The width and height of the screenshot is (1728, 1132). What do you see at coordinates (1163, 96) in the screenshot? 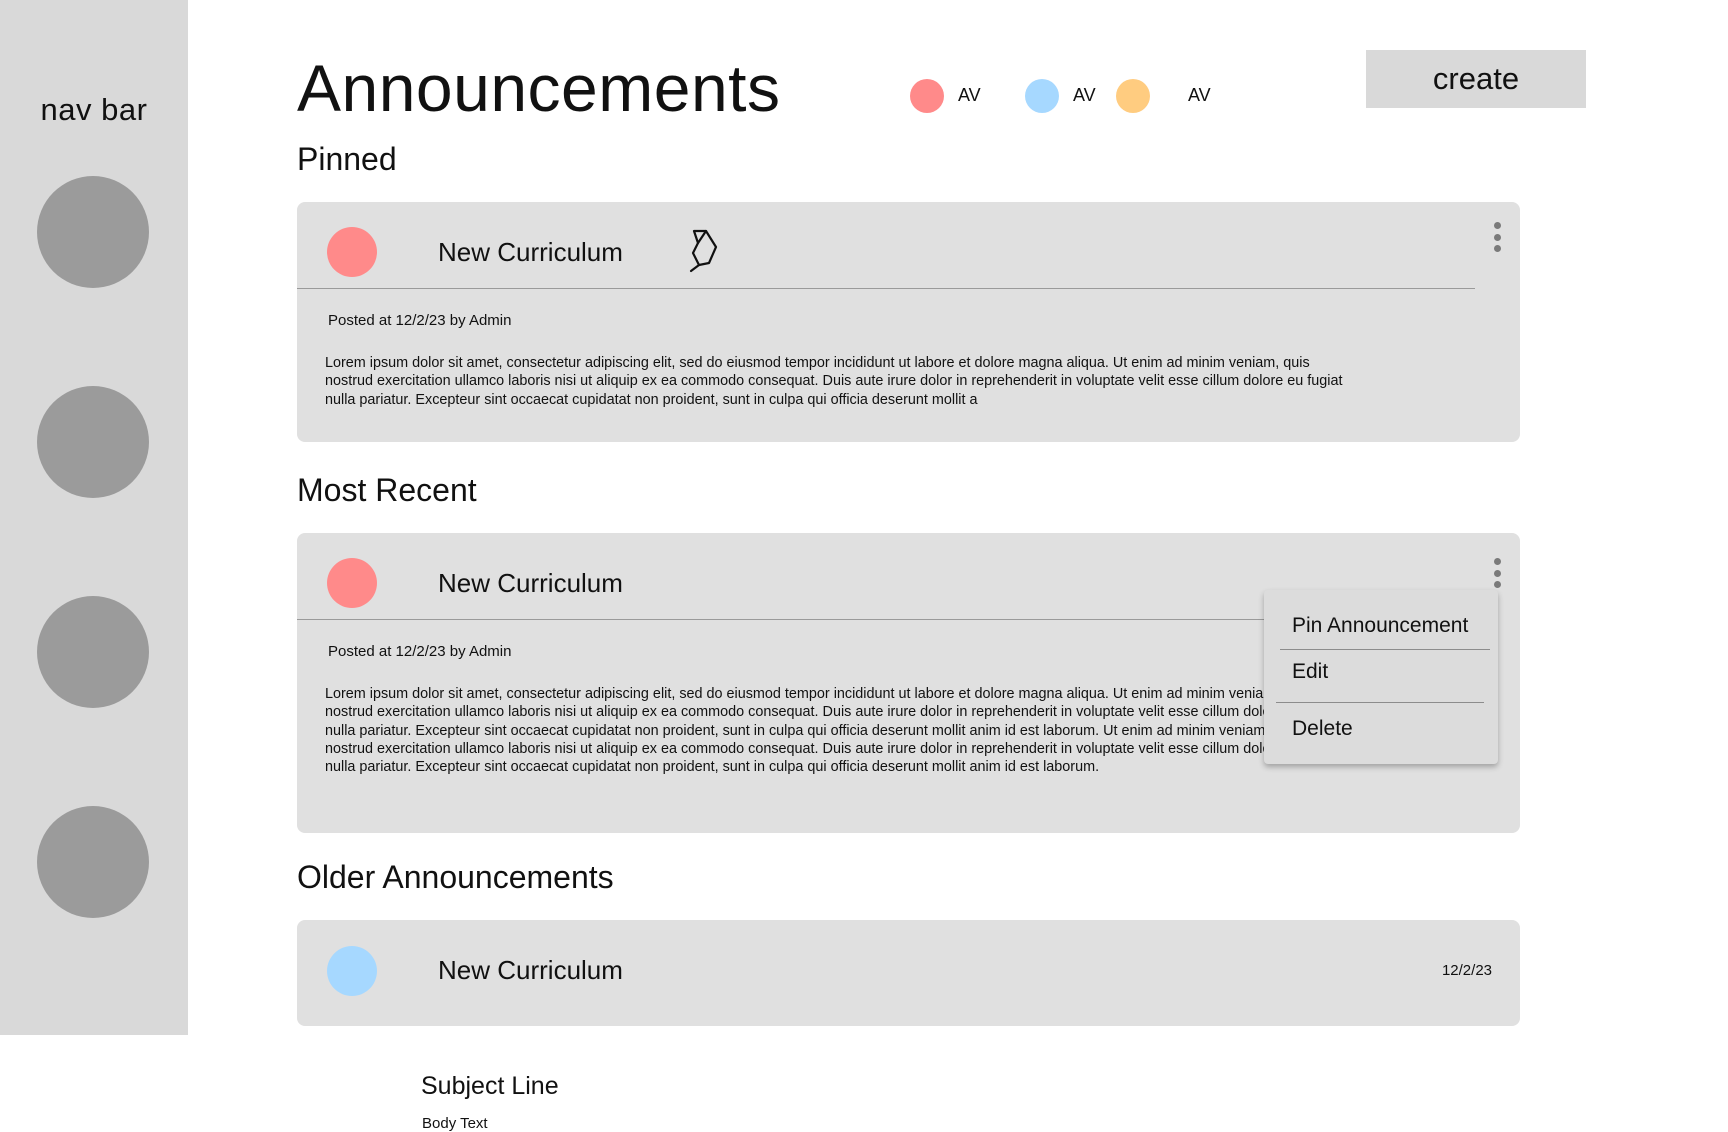
I see `avatar-3: AV` at bounding box center [1163, 96].